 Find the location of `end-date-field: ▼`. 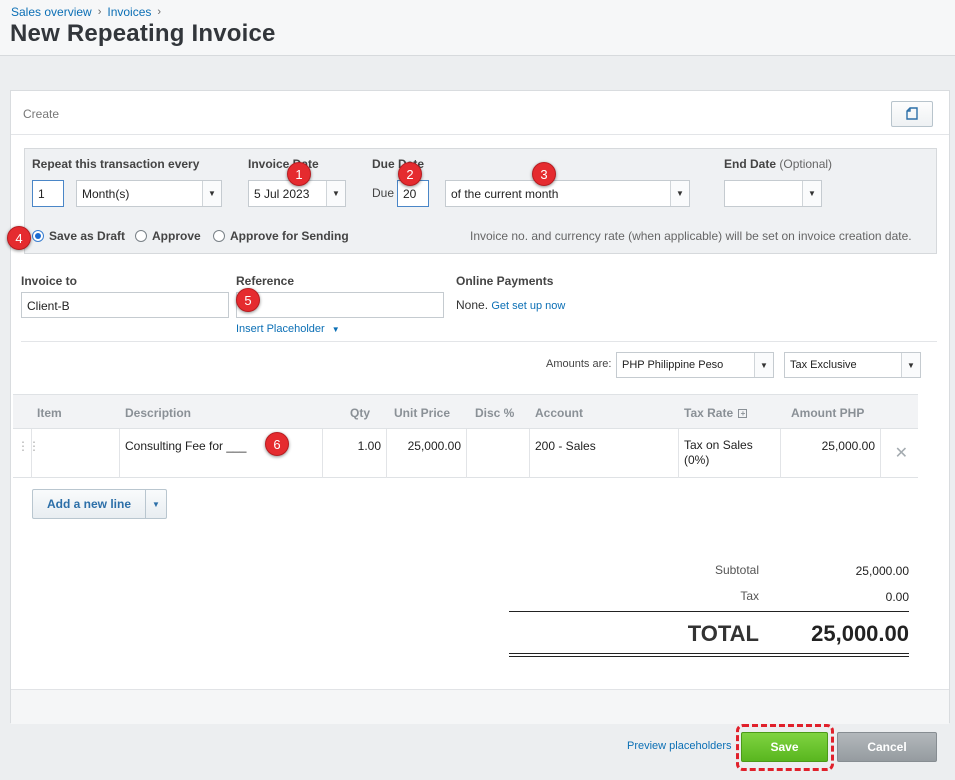

end-date-field: ▼ is located at coordinates (773, 193).